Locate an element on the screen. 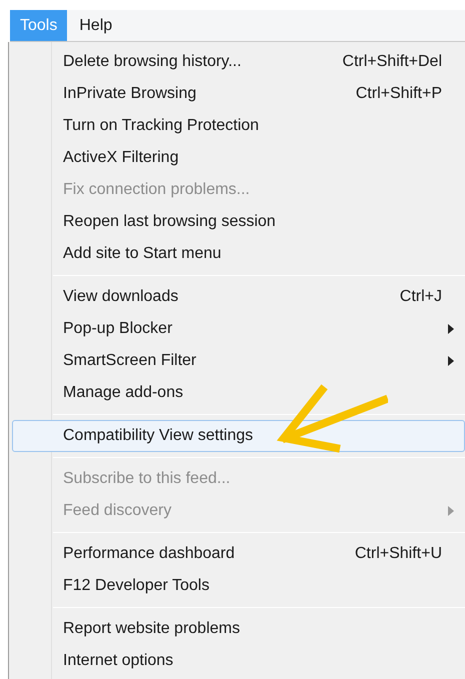  menu-item: SmartScreen Filter is located at coordinates (238, 361).